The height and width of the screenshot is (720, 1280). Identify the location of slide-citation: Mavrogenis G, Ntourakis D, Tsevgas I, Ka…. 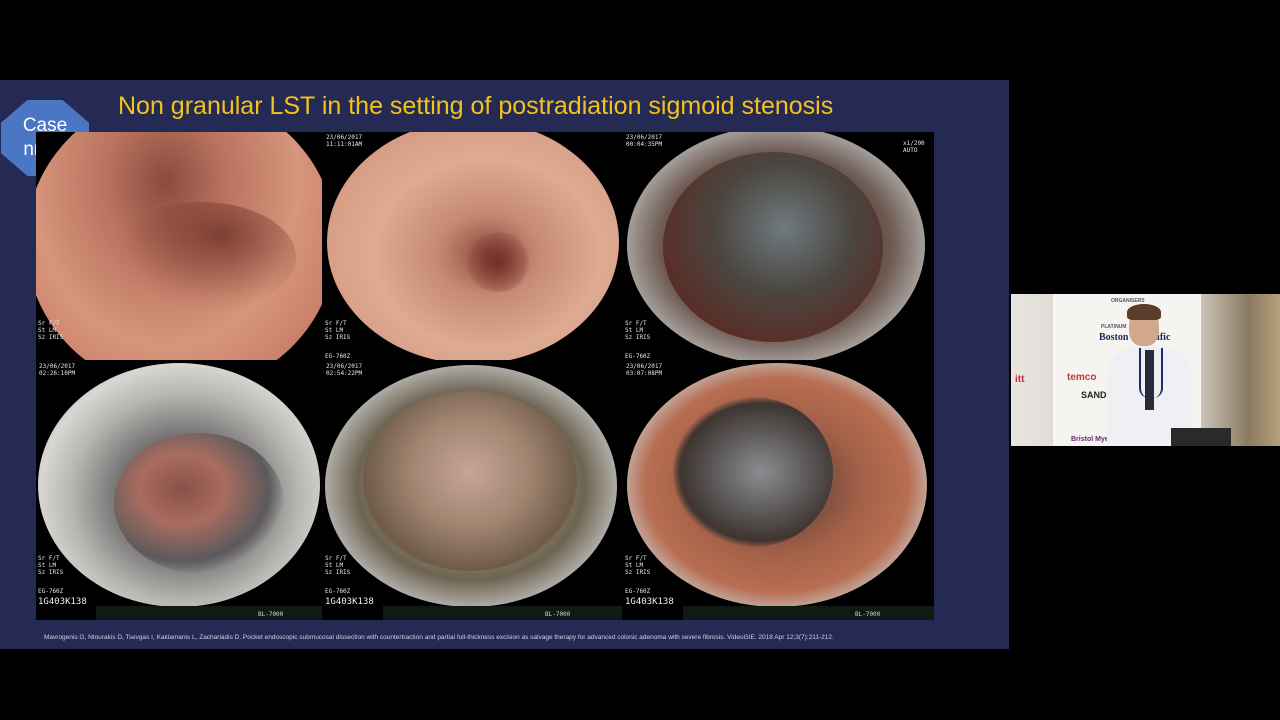
(439, 637).